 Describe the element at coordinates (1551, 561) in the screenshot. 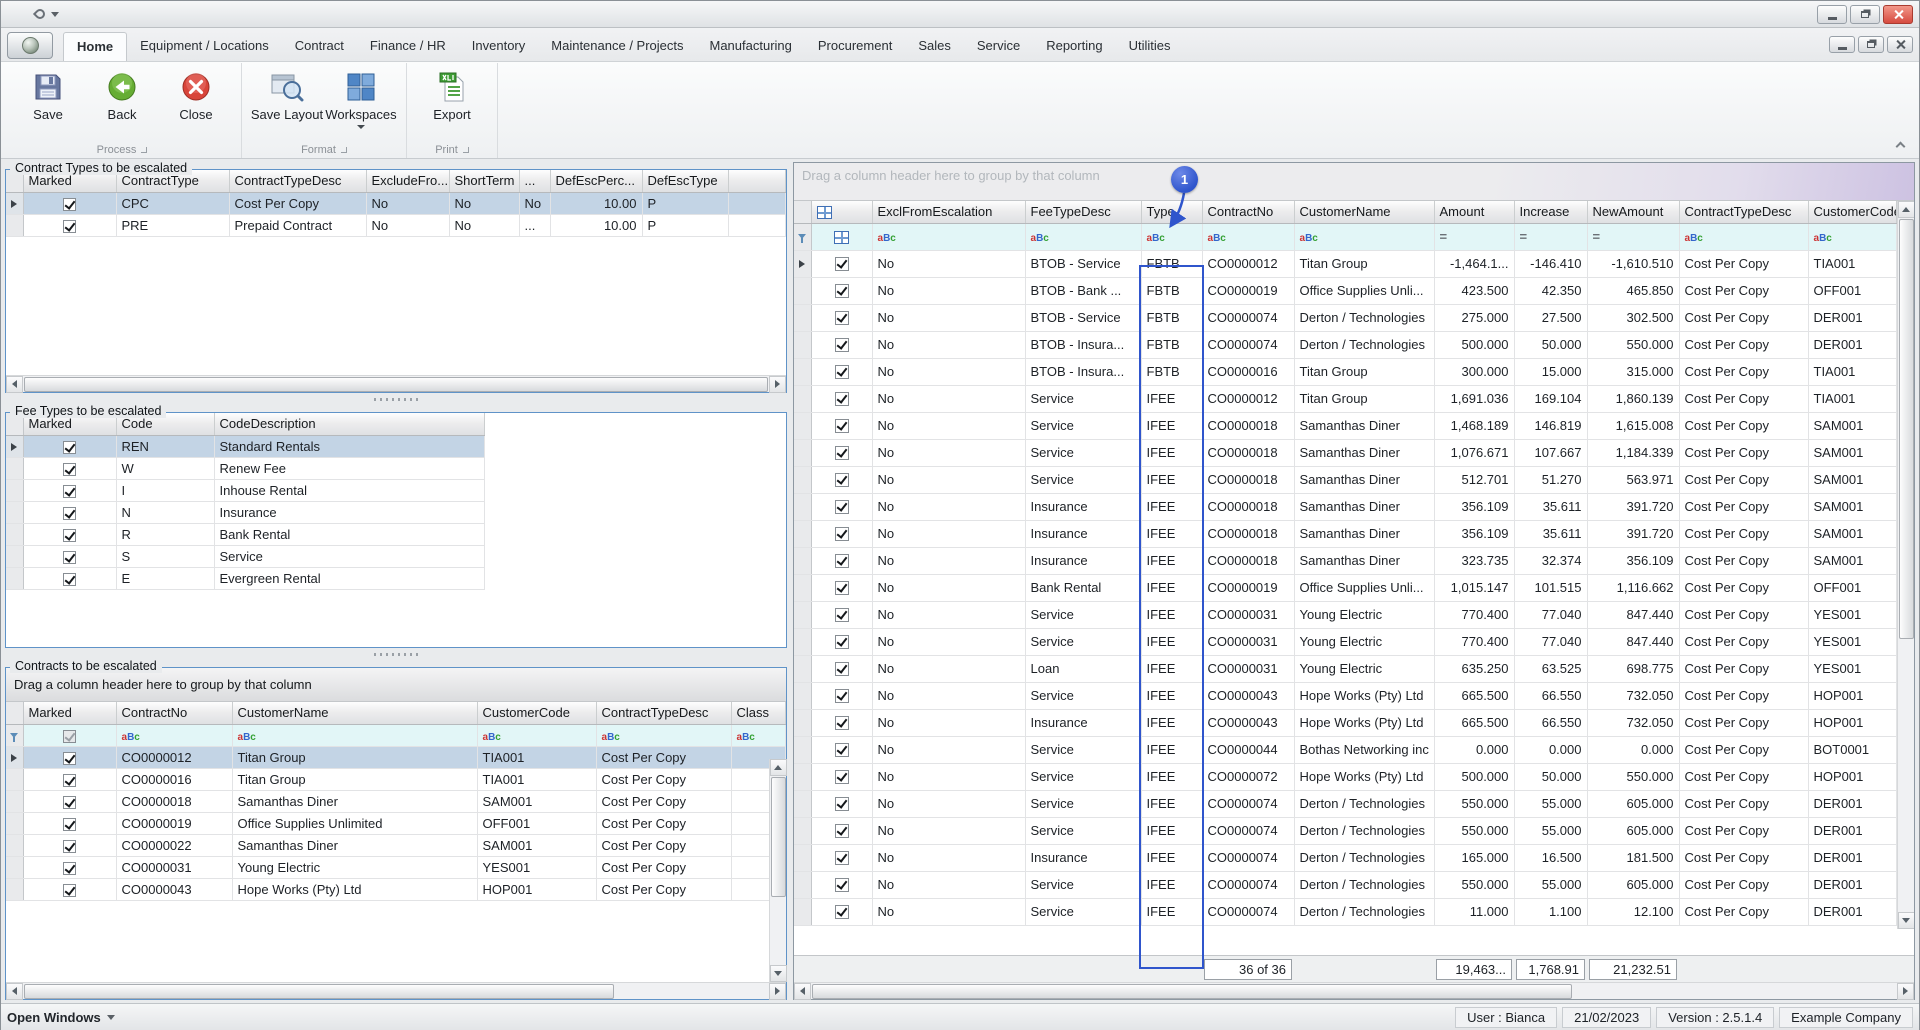

I see `cell: 32.374` at that location.